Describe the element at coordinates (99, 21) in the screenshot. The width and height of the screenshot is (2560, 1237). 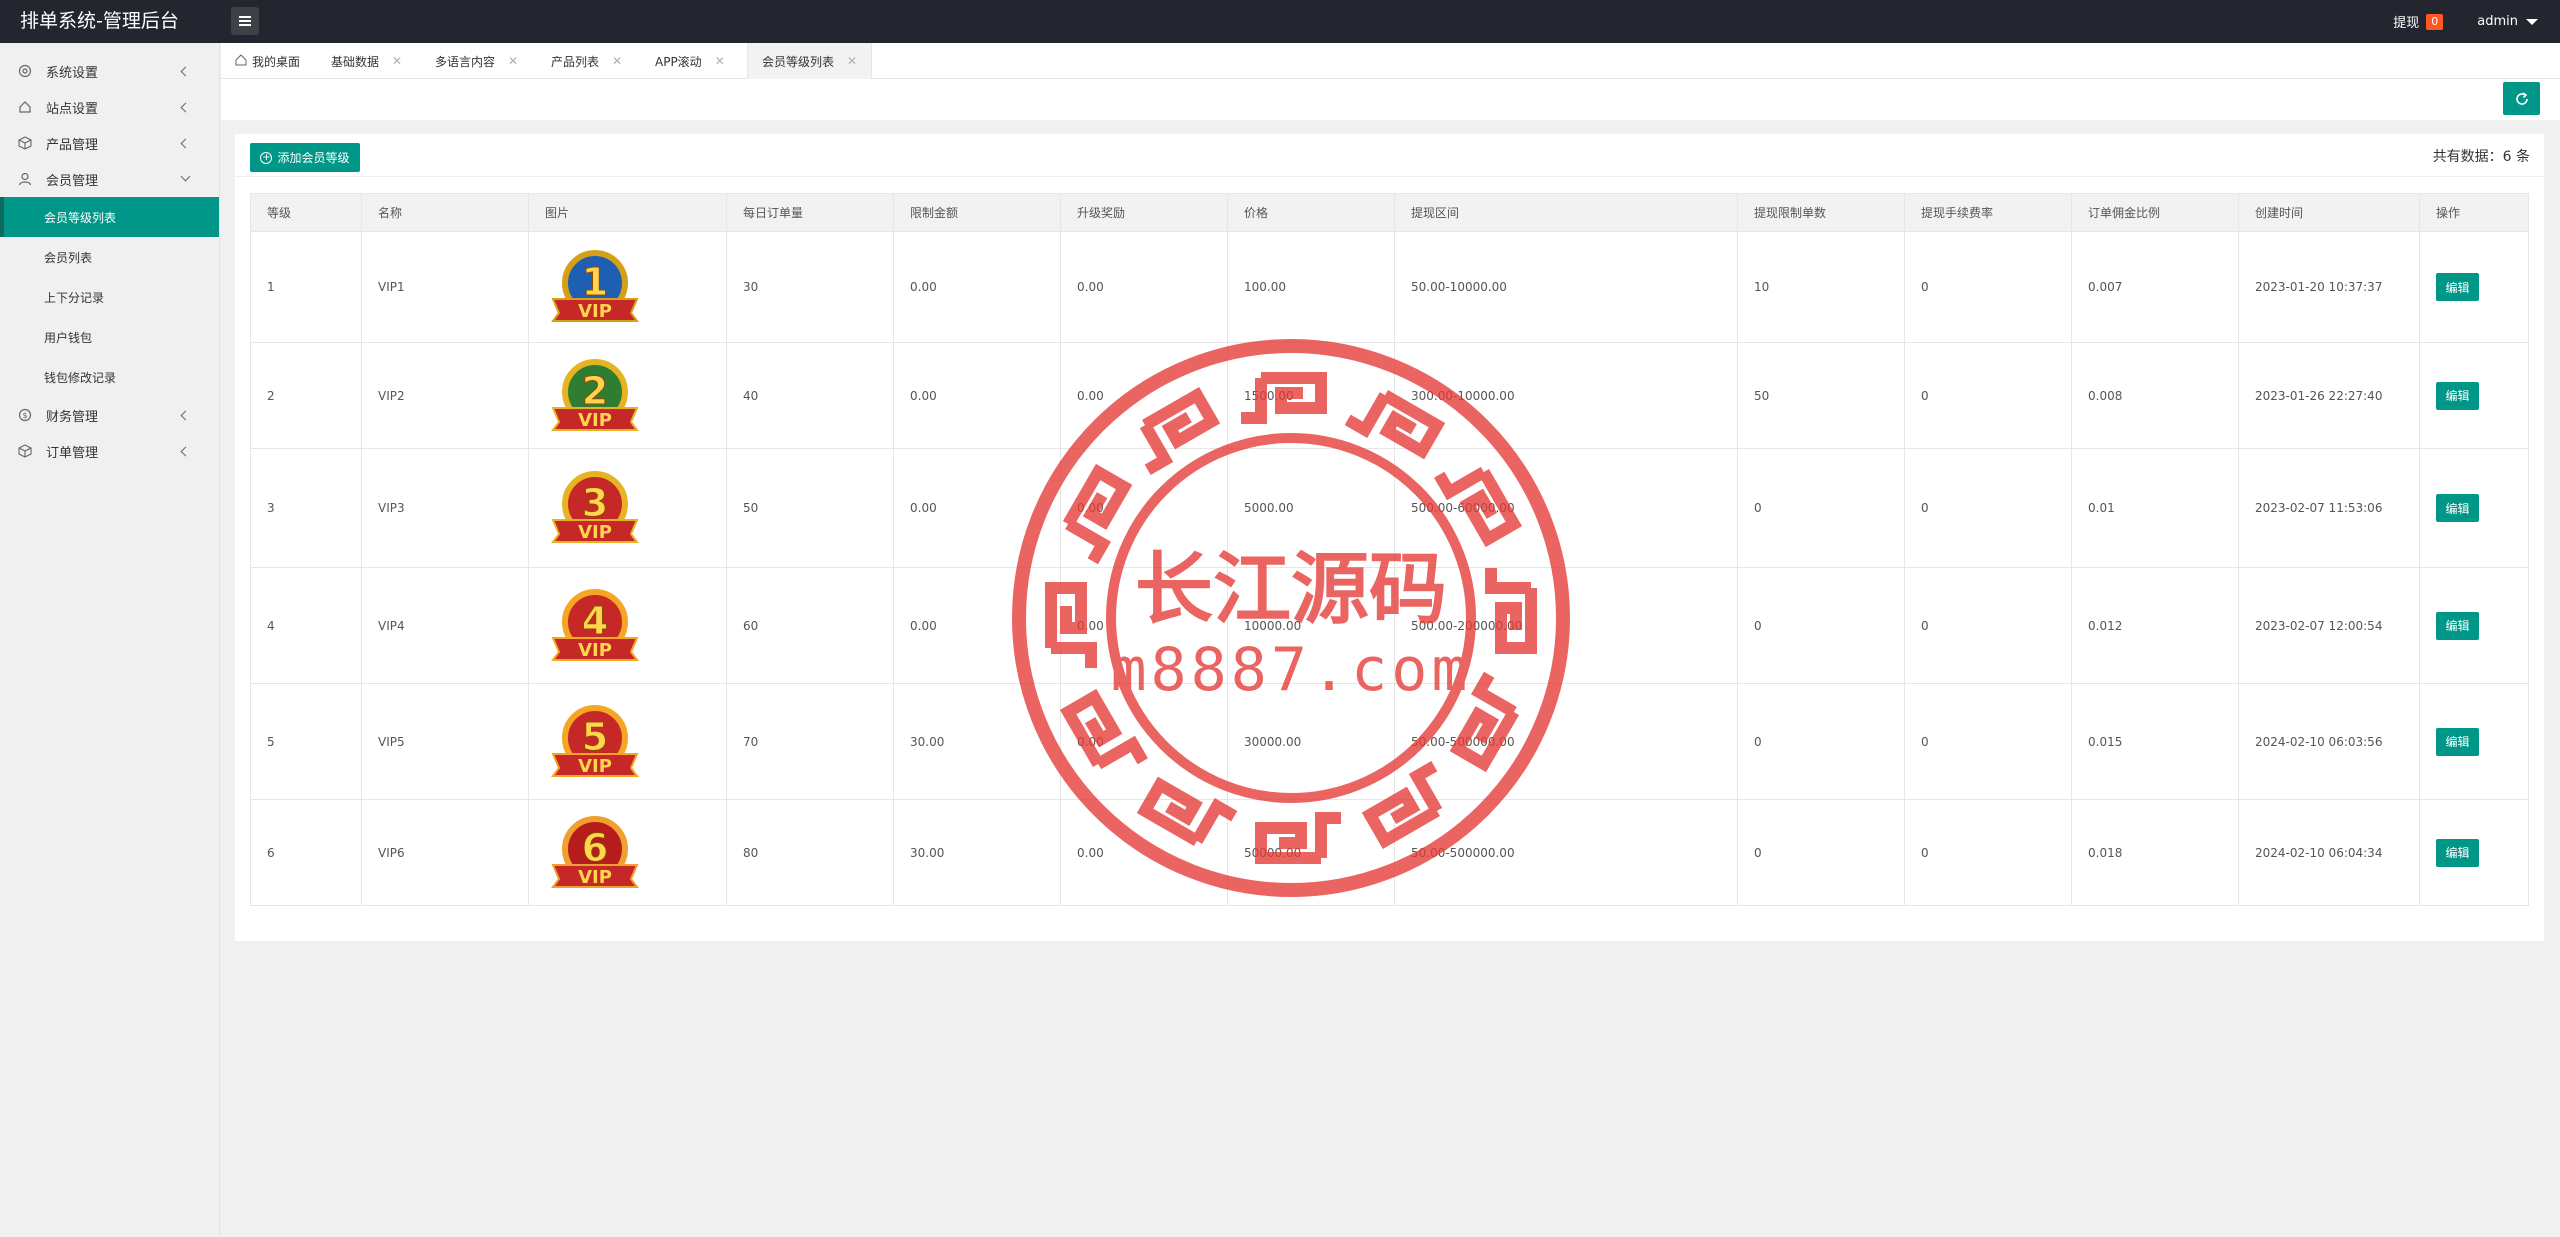
I see `app-title: 排单系统-管理后台` at that location.